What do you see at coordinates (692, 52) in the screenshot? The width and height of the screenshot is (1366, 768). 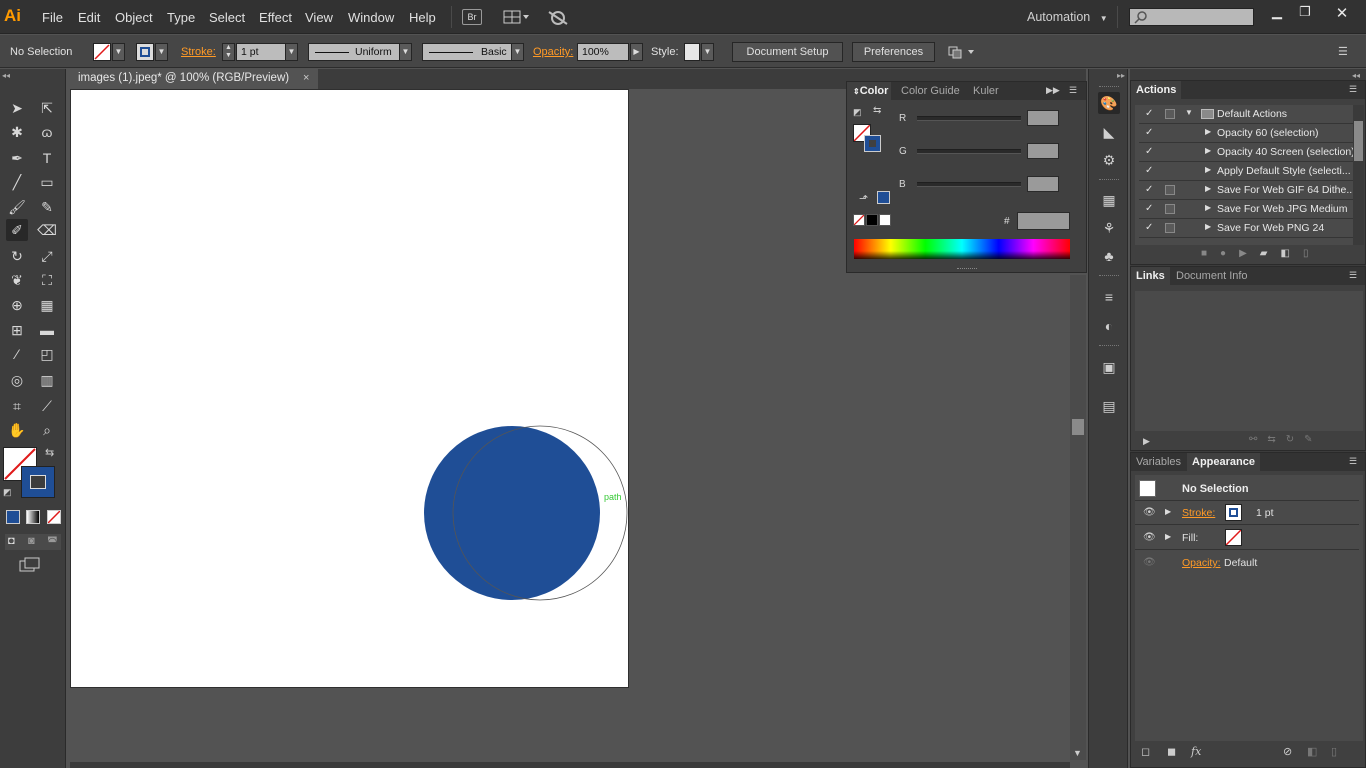 I see `graphic-style-swatch` at bounding box center [692, 52].